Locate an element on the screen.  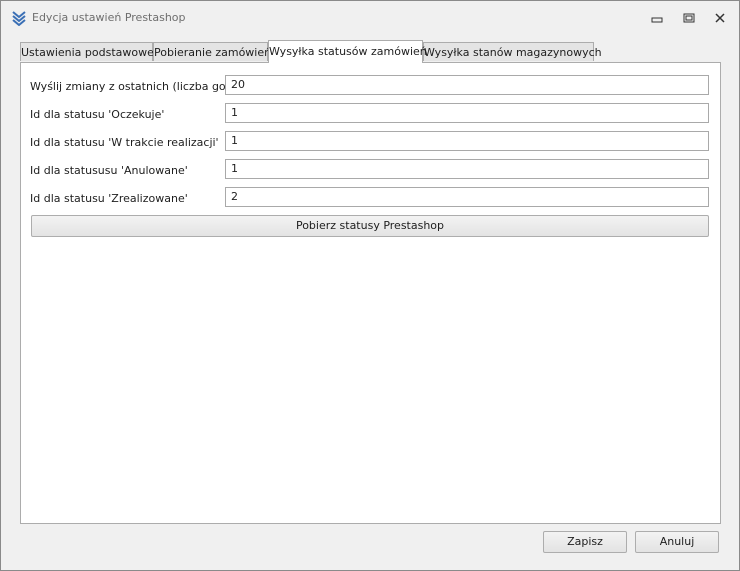
tab-stock-sending: Wysyłka stanów magazynowych is located at coordinates (512, 51).